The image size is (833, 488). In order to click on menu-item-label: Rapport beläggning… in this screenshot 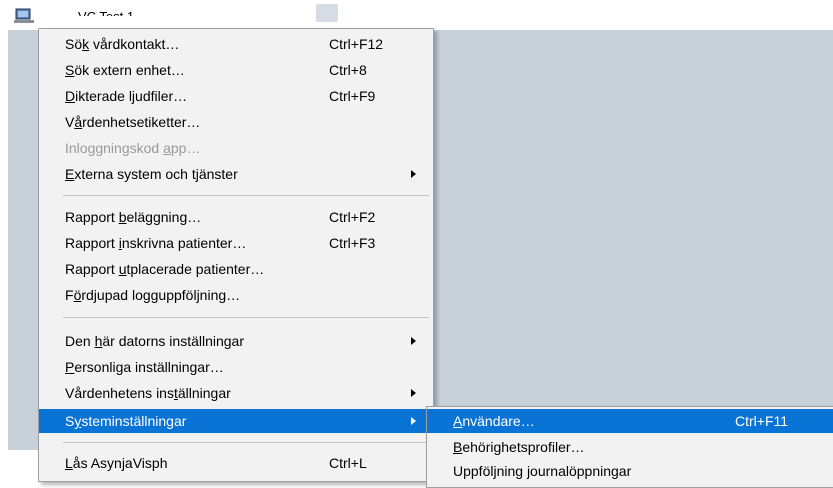, I will do `click(133, 217)`.